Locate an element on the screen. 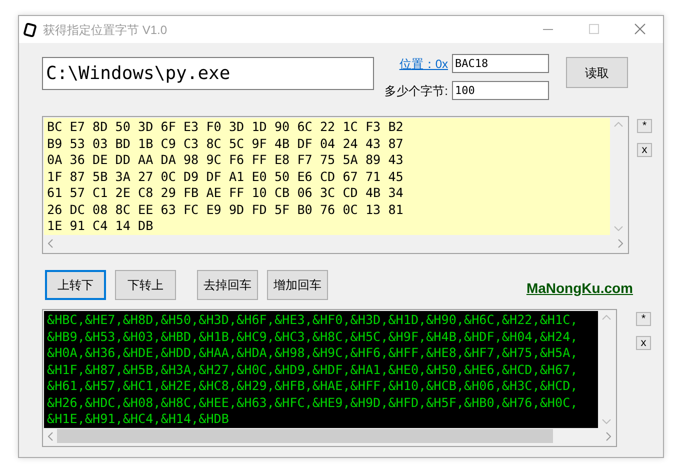 This screenshot has height=471, width=682. action-button: 上转下 is located at coordinates (75, 285).